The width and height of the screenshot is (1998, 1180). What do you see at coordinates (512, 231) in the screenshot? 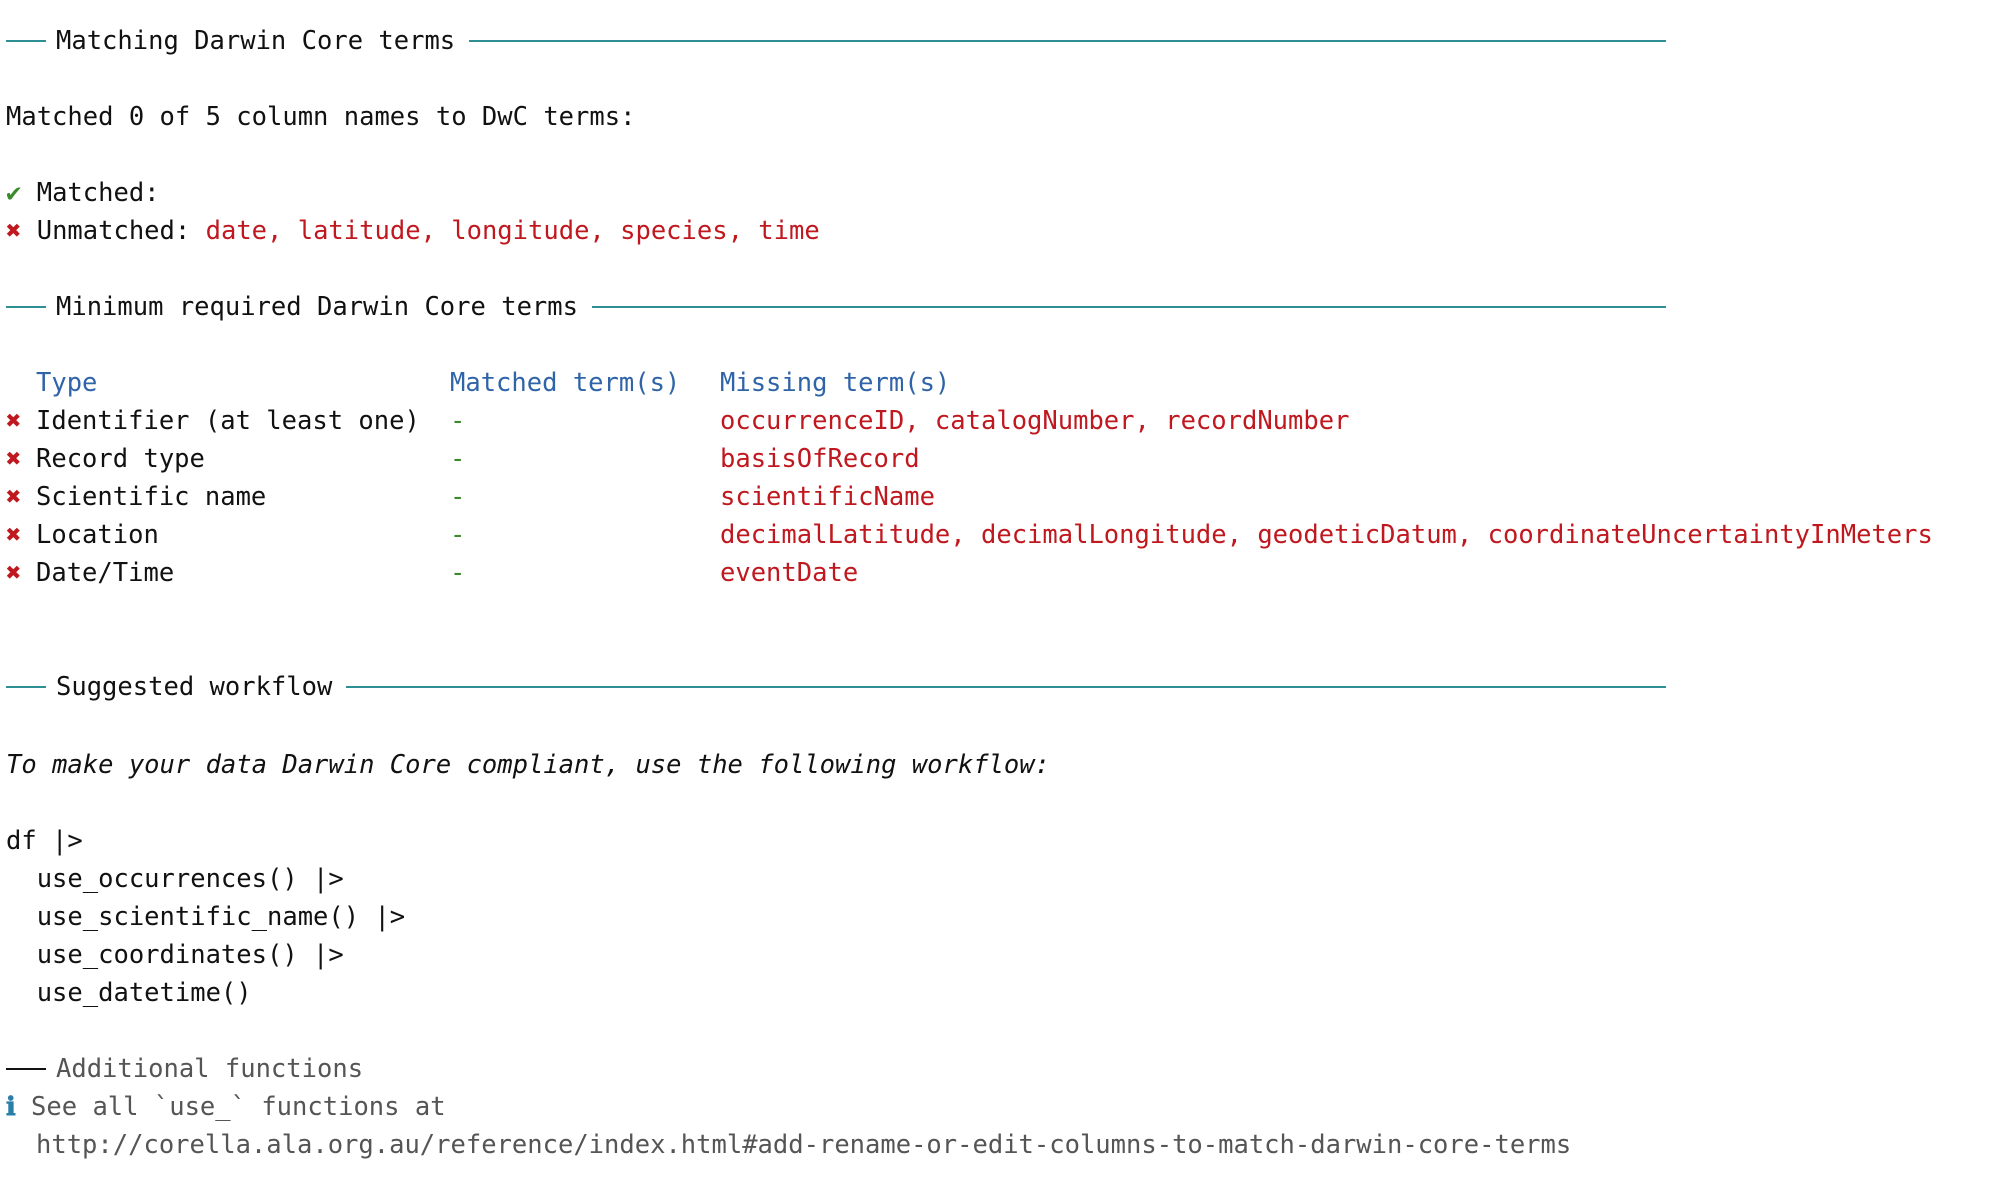
I see `unmatched-values: date, latitude, longitude, species, time` at bounding box center [512, 231].